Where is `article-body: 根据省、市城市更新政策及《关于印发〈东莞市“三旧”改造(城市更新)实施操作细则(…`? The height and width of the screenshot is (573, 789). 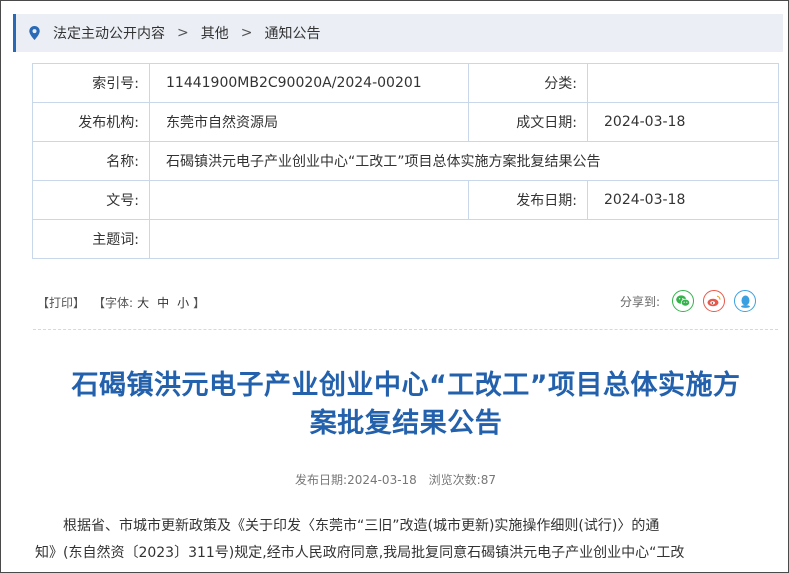 article-body: 根据省、市城市更新政策及《关于印发〈东莞市“三旧”改造(城市更新)实施操作细则(… is located at coordinates (405, 540).